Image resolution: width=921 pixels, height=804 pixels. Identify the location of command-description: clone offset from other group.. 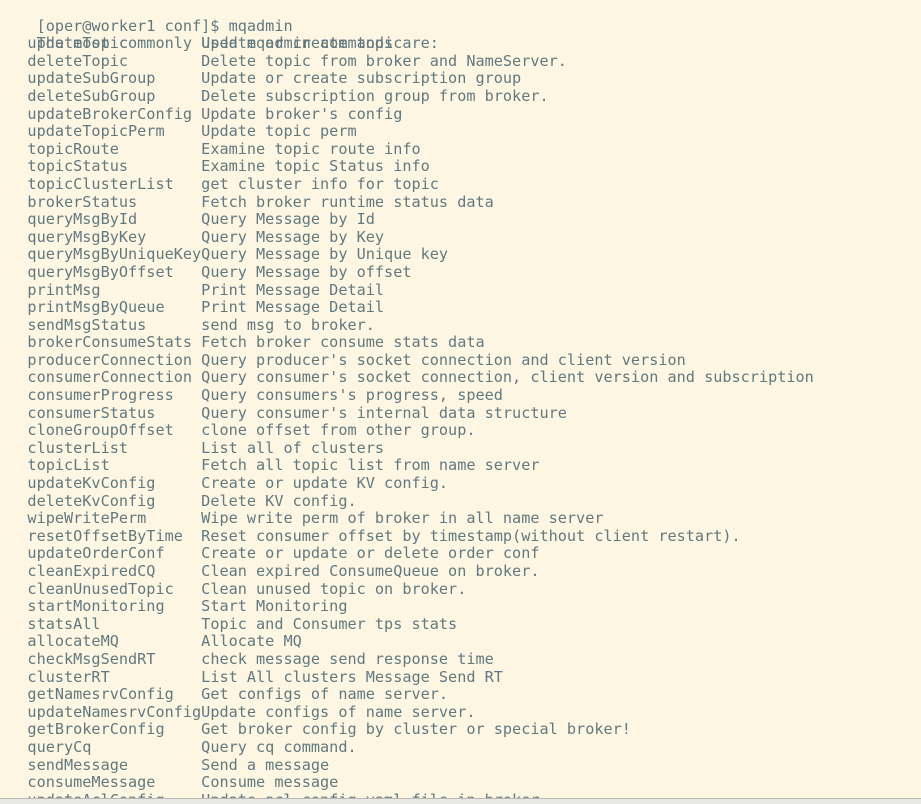
(338, 430).